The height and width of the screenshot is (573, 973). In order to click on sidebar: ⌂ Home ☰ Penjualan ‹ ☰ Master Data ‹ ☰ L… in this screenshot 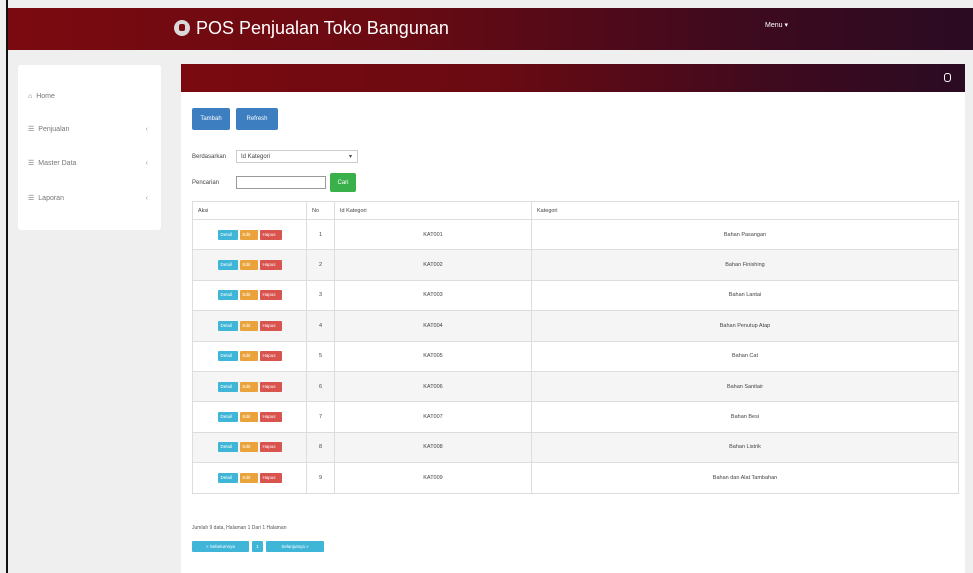, I will do `click(89, 147)`.